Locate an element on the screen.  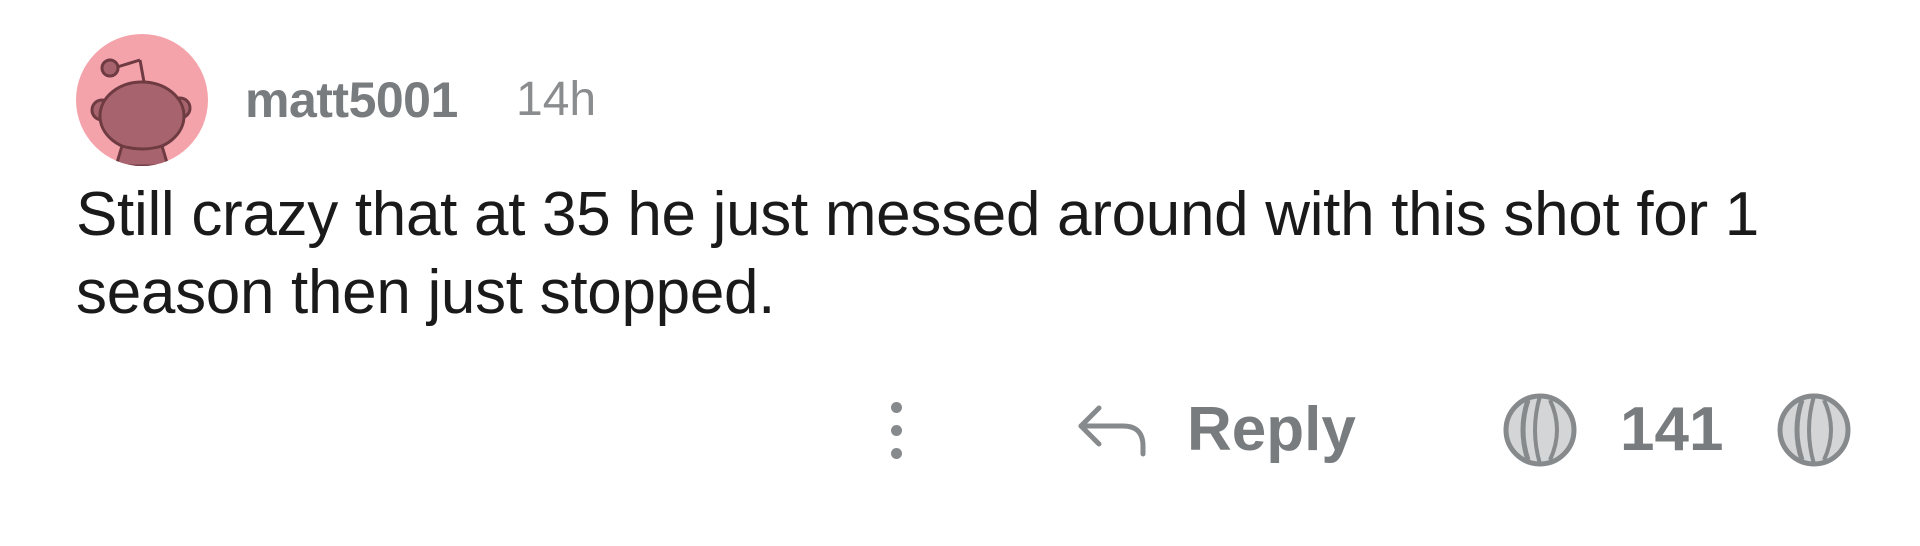
more-vertical-icon is located at coordinates (896, 407).